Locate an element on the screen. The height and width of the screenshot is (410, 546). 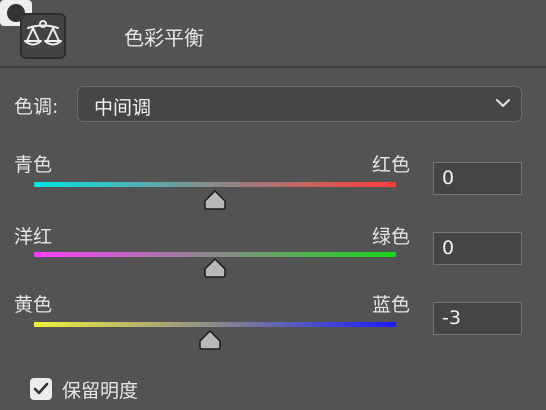
cyan-red-track is located at coordinates (215, 184).